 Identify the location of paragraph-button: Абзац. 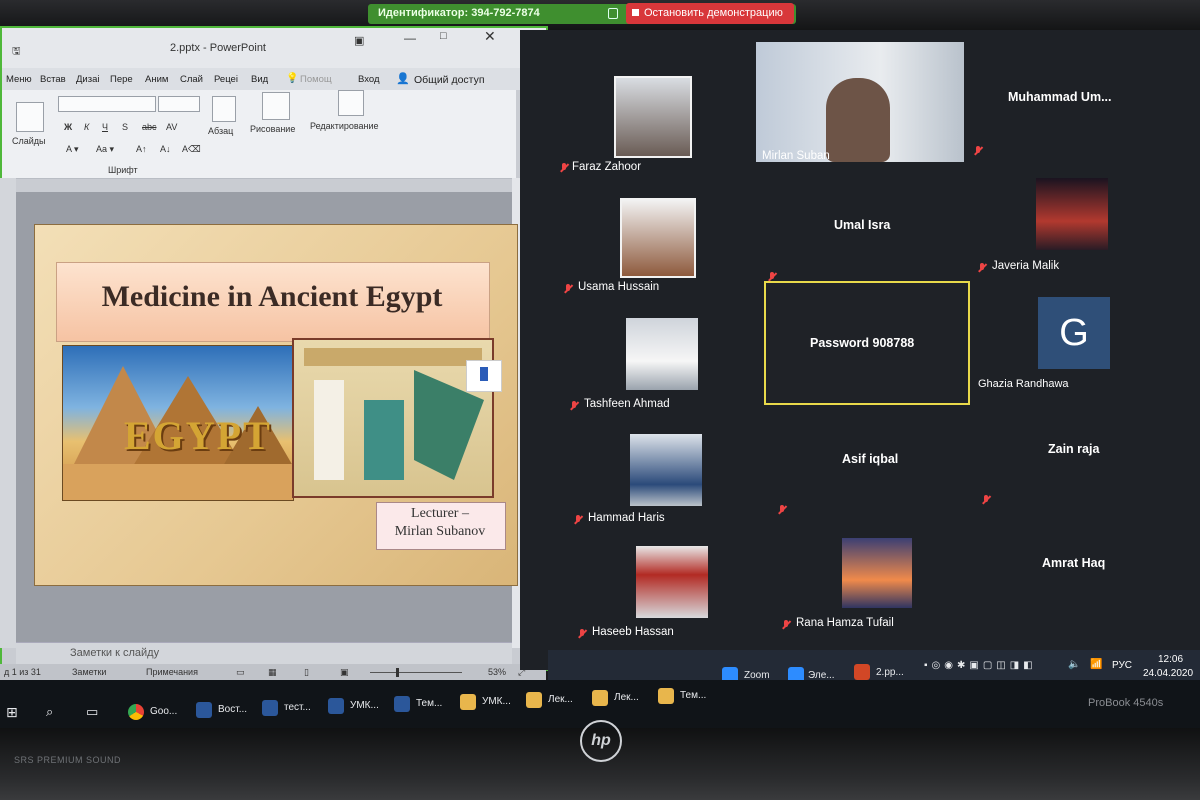
(220, 131).